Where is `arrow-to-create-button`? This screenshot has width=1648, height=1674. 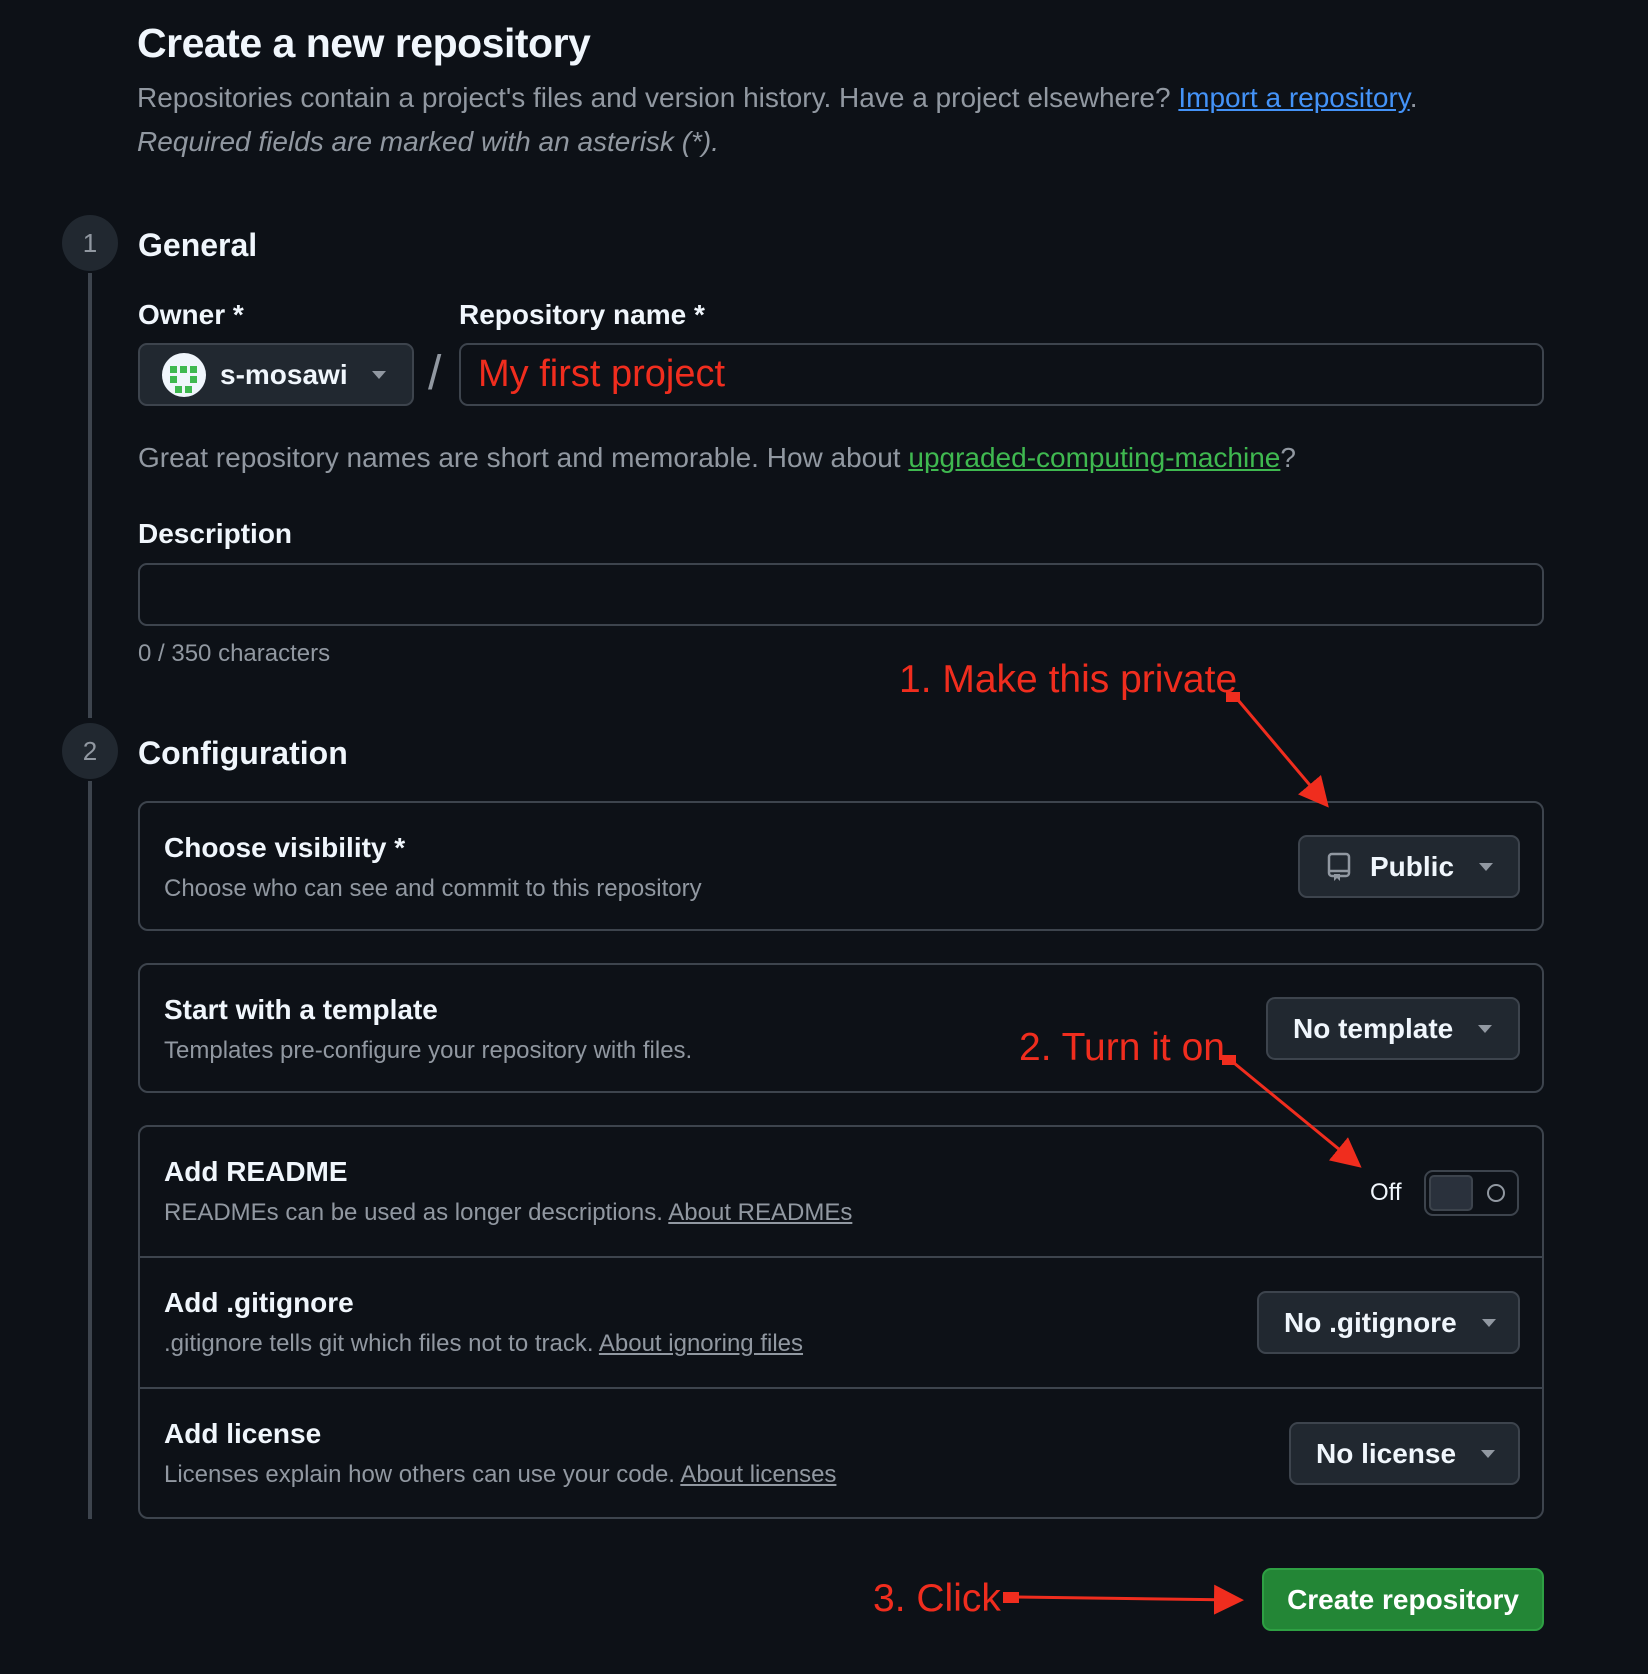
arrow-to-create-button is located at coordinates (1123, 1599).